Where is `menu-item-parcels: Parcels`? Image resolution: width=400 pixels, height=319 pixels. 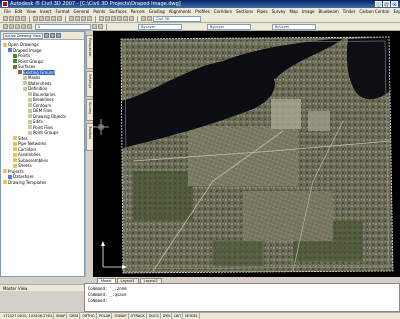 menu-item-parcels: Parcels is located at coordinates (138, 11).